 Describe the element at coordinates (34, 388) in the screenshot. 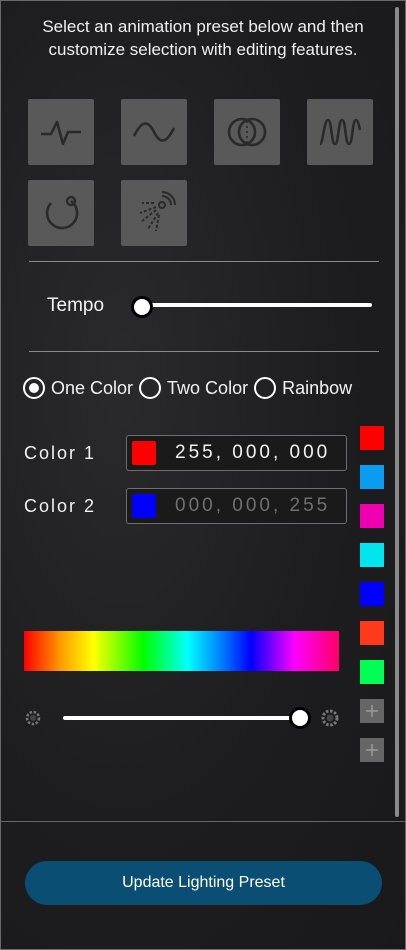

I see `radio-selected-indicator` at that location.